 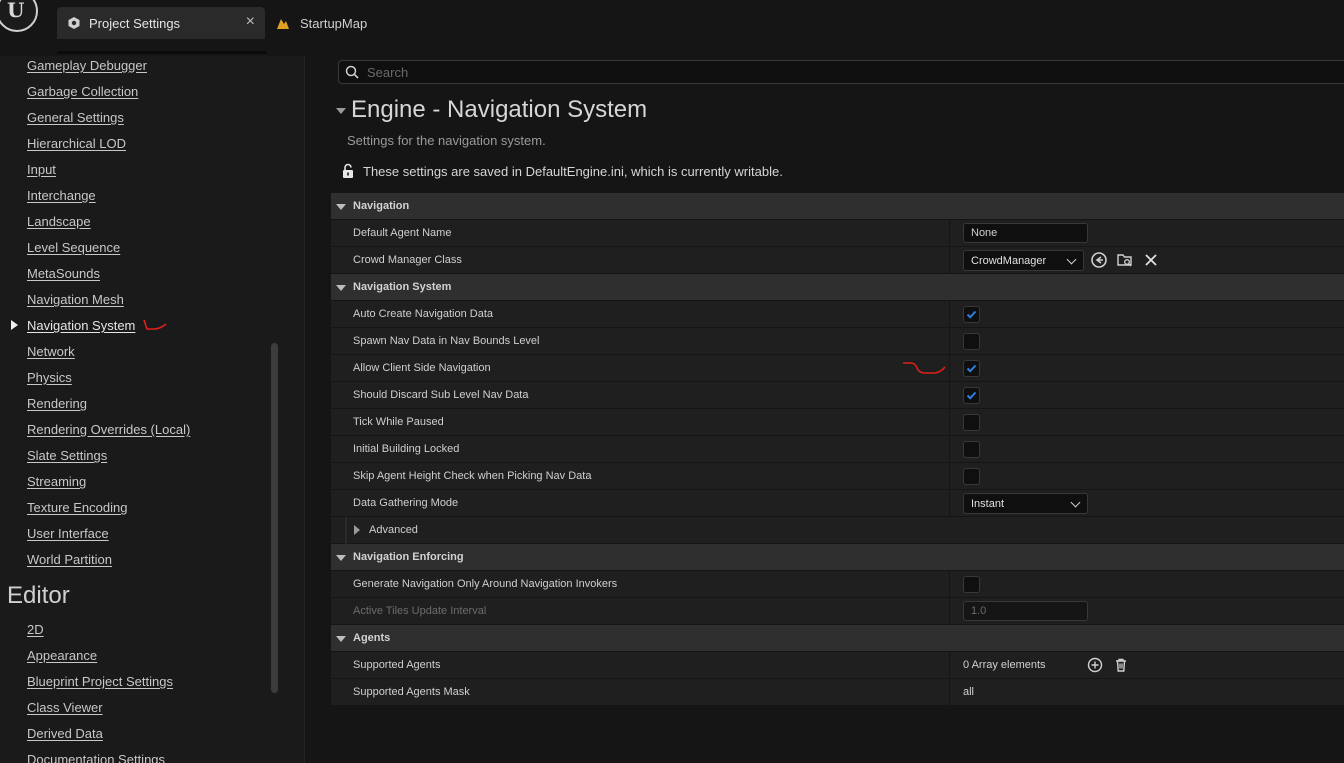 I want to click on default-agent-name-field: None, so click(x=1025, y=233).